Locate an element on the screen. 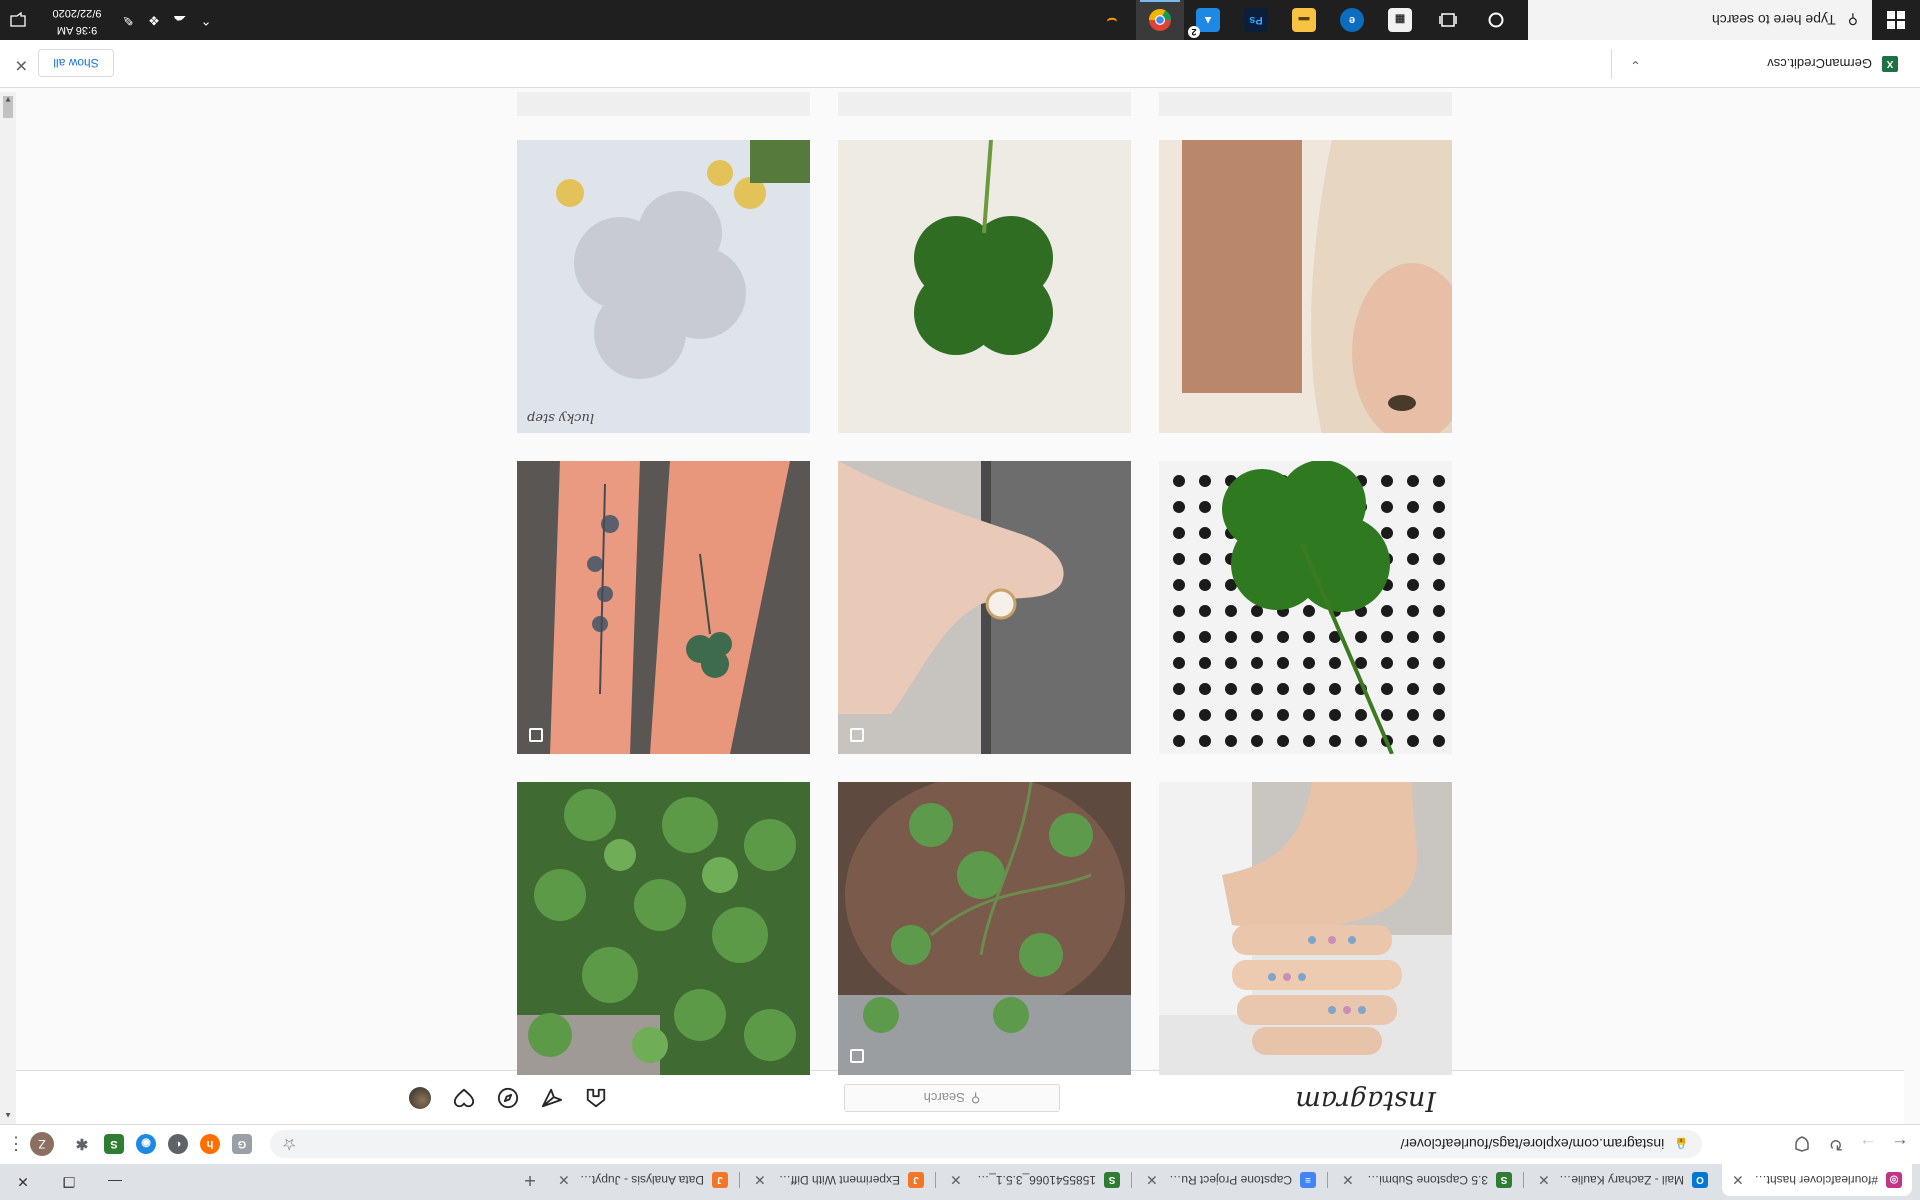 Image resolution: width=1920 pixels, height=1200 pixels. downloads-bar: X GermanCredit.csv ⌄ Show all ✕ is located at coordinates (960, 64).